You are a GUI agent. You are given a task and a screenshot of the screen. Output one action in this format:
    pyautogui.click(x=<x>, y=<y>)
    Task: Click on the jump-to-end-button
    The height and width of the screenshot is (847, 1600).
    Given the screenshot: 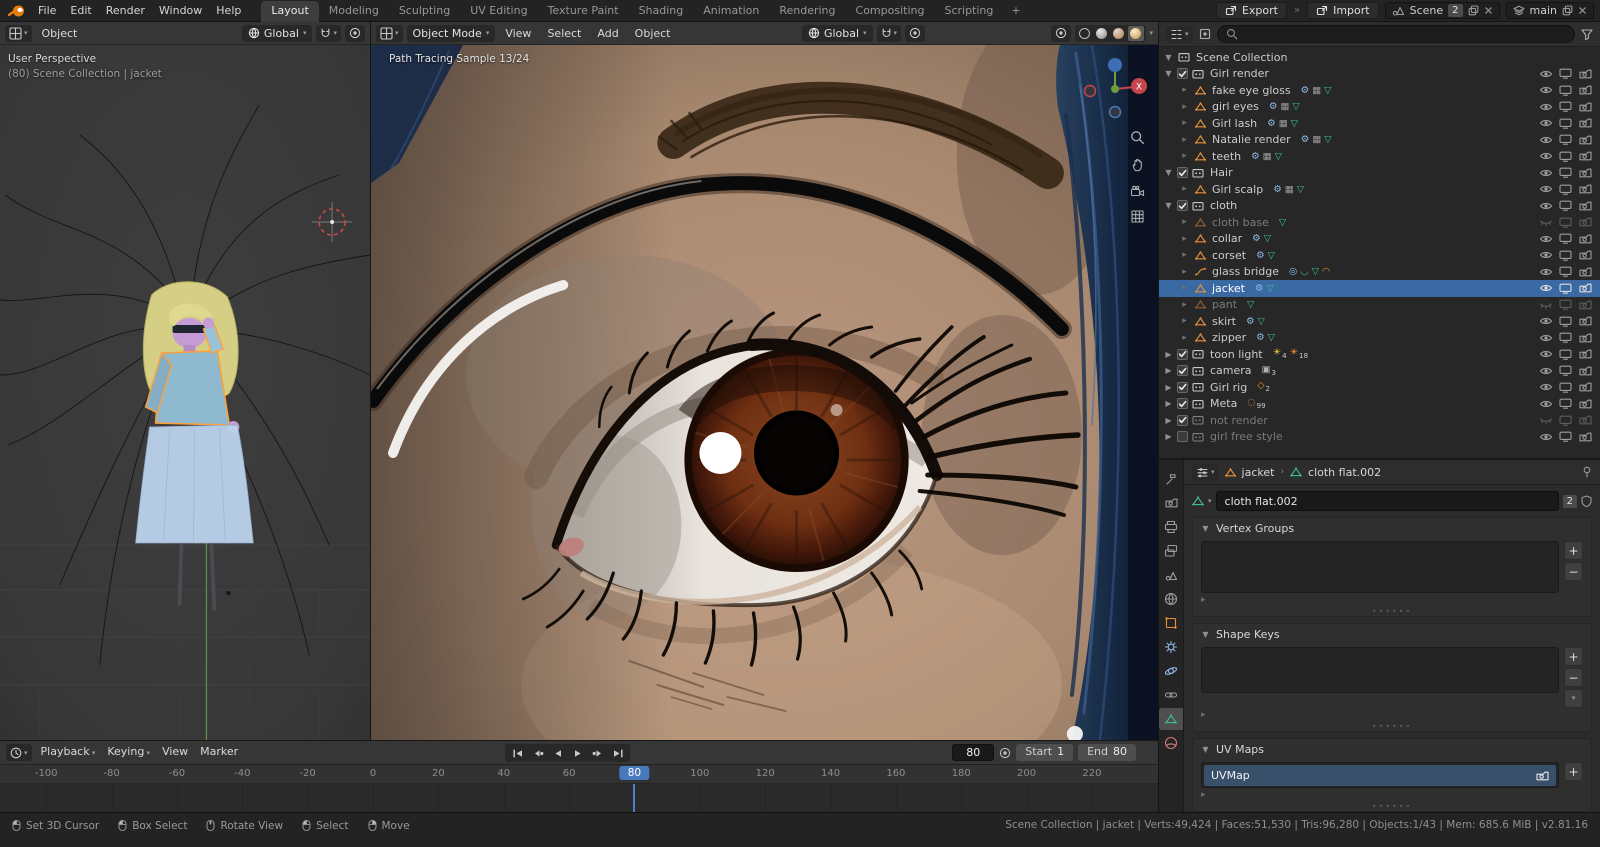 What is the action you would take?
    pyautogui.click(x=617, y=753)
    